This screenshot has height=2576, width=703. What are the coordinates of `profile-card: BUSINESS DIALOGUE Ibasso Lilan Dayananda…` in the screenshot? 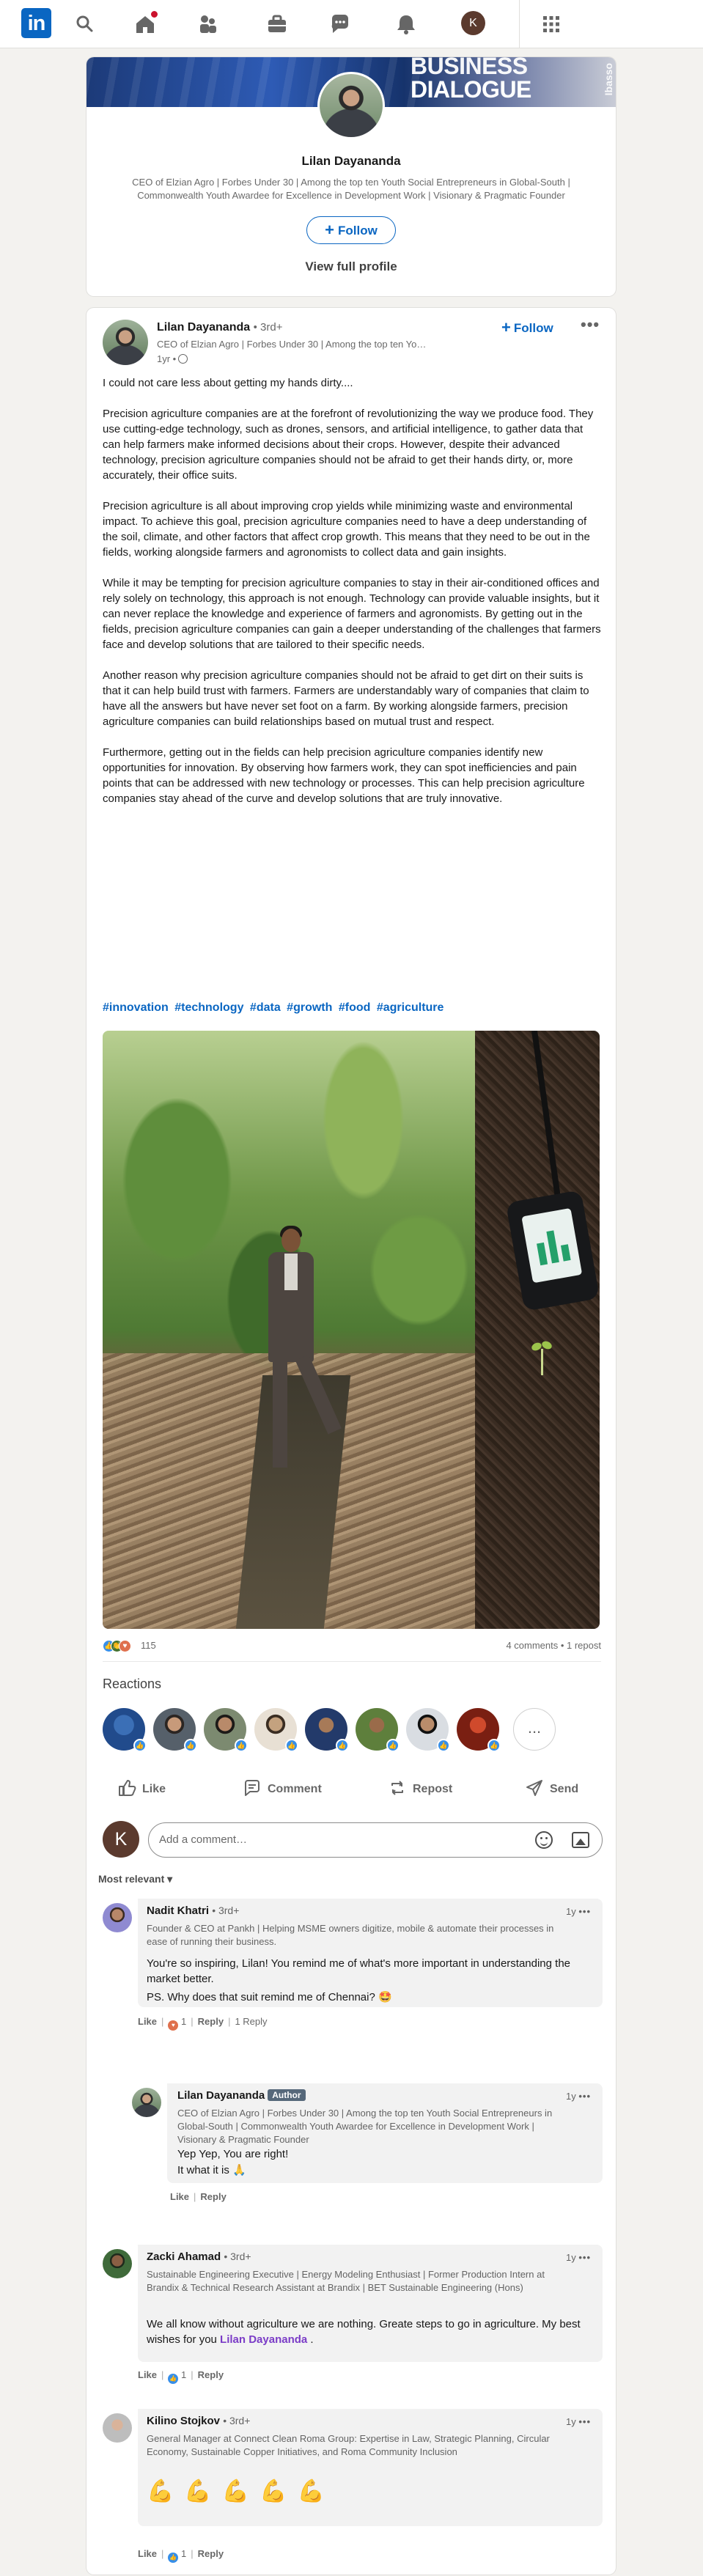 It's located at (351, 176).